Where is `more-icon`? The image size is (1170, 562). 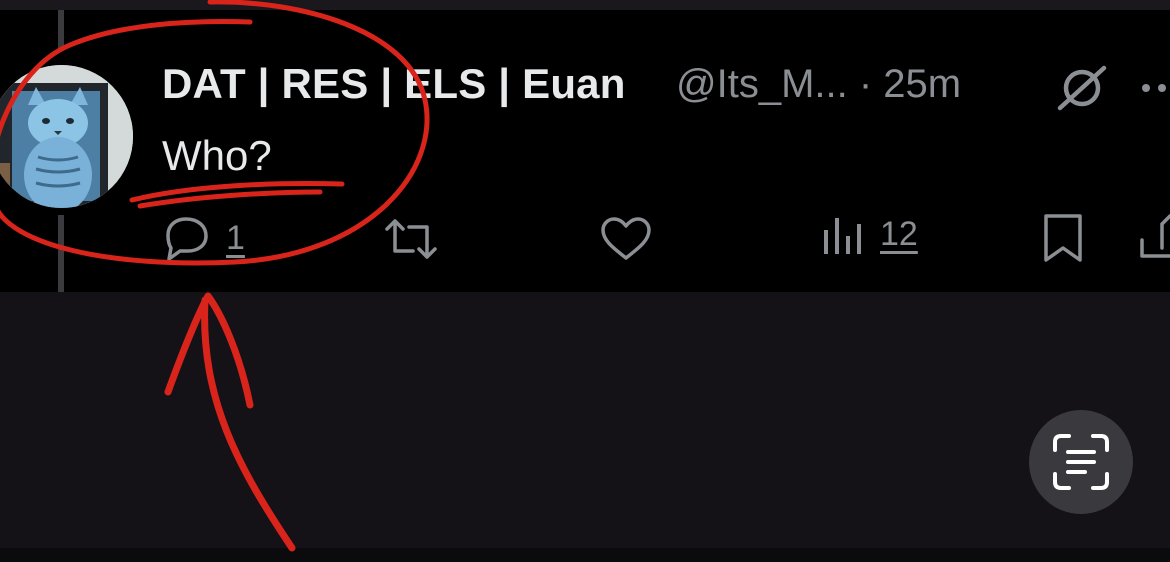 more-icon is located at coordinates (1155, 88).